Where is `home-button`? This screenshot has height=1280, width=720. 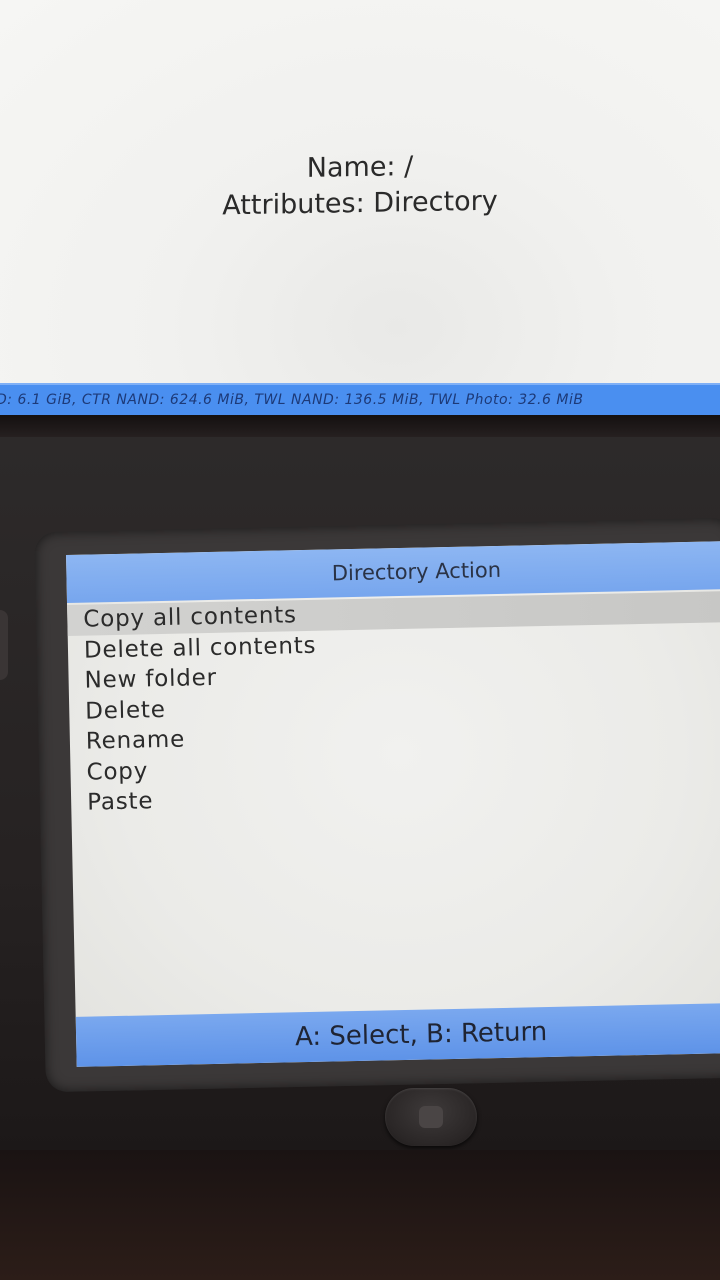 home-button is located at coordinates (431, 1117).